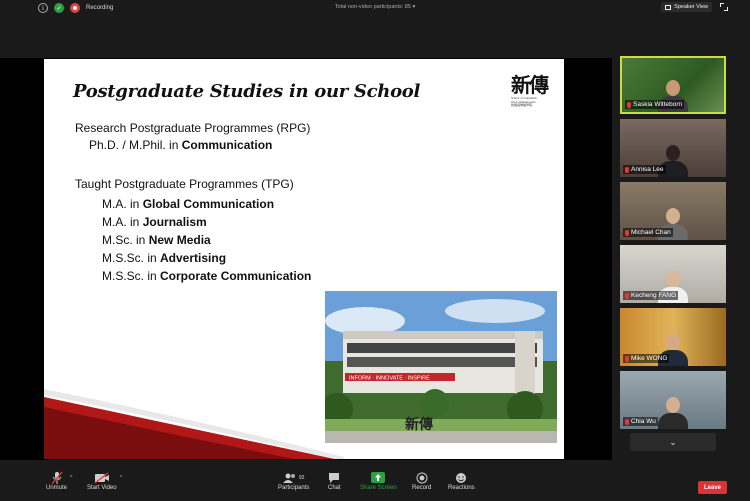 This screenshot has width=750, height=501. Describe the element at coordinates (643, 421) in the screenshot. I see `participant-name: Chia Wu` at that location.